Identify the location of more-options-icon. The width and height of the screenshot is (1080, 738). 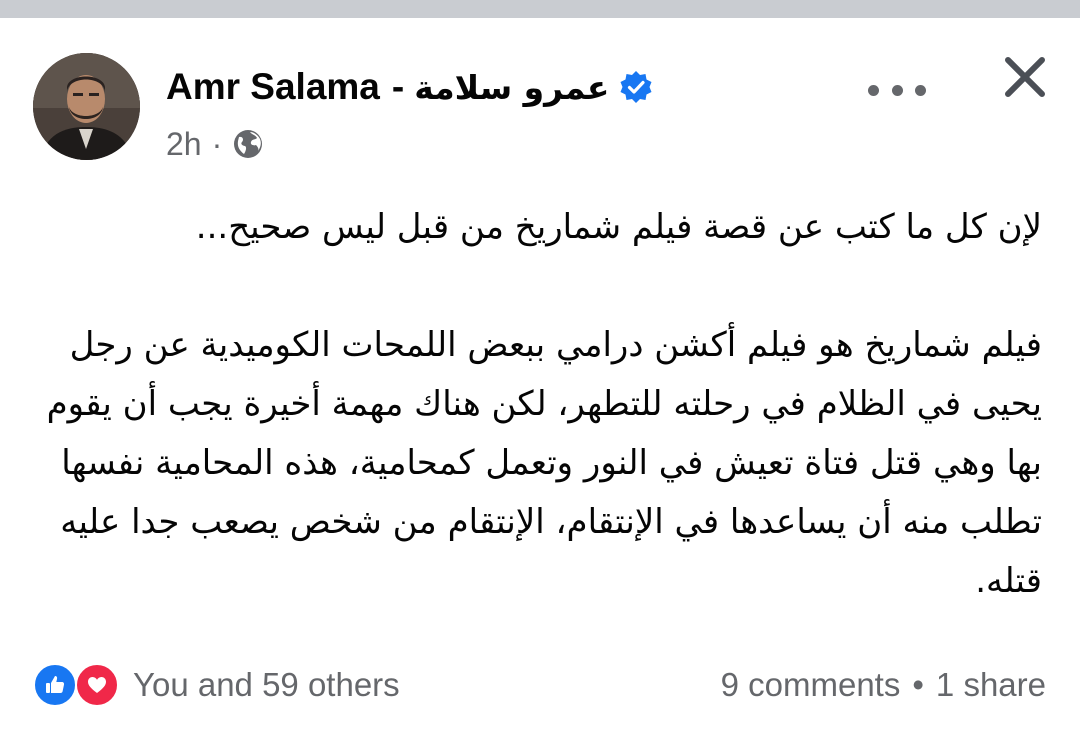
(897, 90).